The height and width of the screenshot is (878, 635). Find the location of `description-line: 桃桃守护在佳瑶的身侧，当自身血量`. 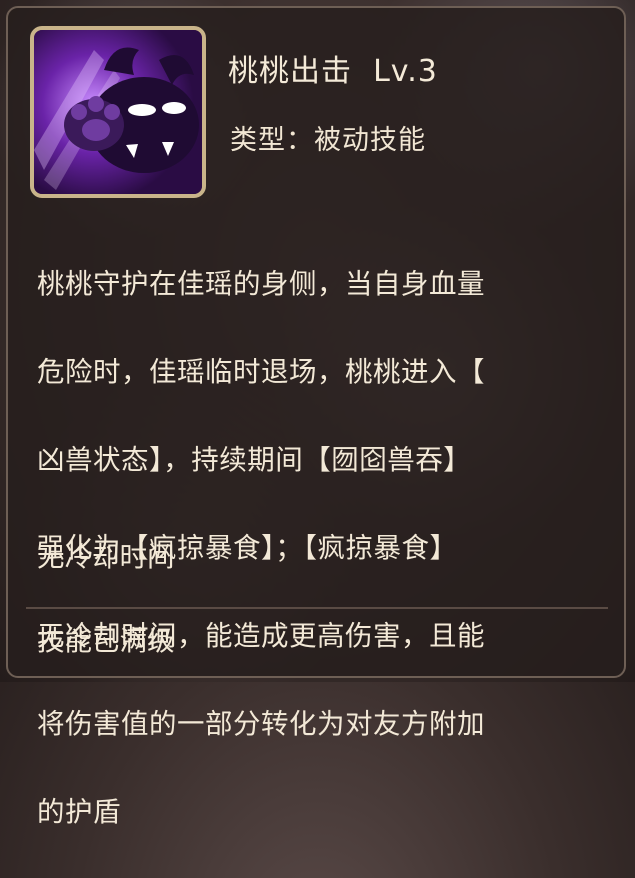

description-line: 桃桃守护在佳瑶的身侧，当自身血量 is located at coordinates (261, 284).